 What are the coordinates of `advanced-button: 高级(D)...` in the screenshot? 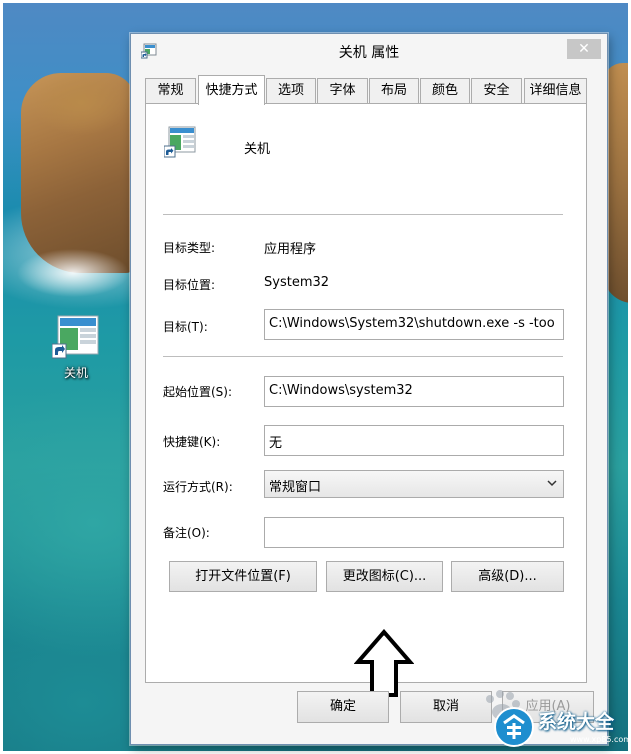 It's located at (507, 576).